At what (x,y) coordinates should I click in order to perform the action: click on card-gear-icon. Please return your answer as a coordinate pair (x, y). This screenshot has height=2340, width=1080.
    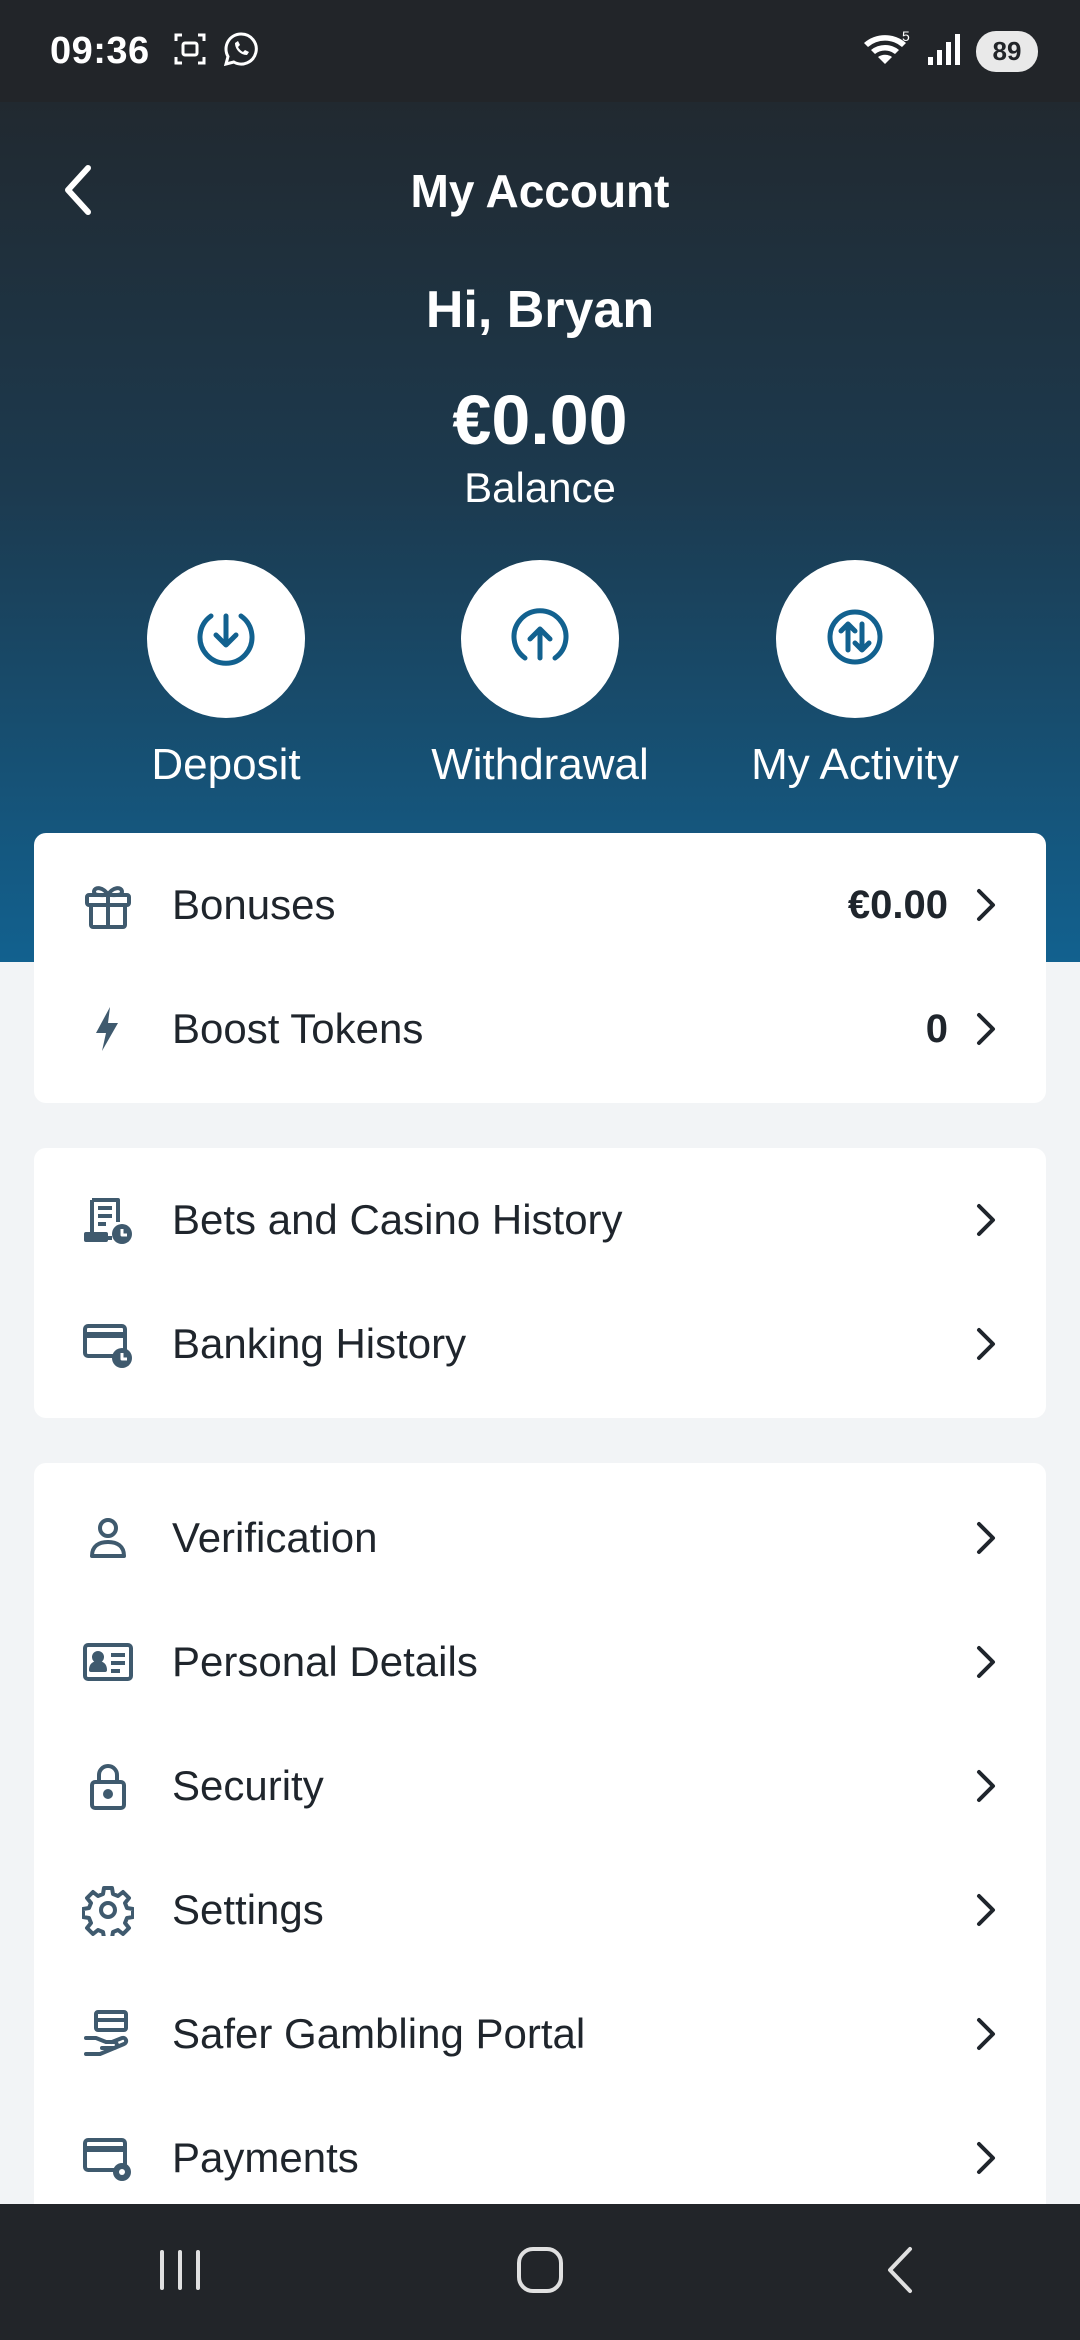
    Looking at the image, I should click on (113, 2158).